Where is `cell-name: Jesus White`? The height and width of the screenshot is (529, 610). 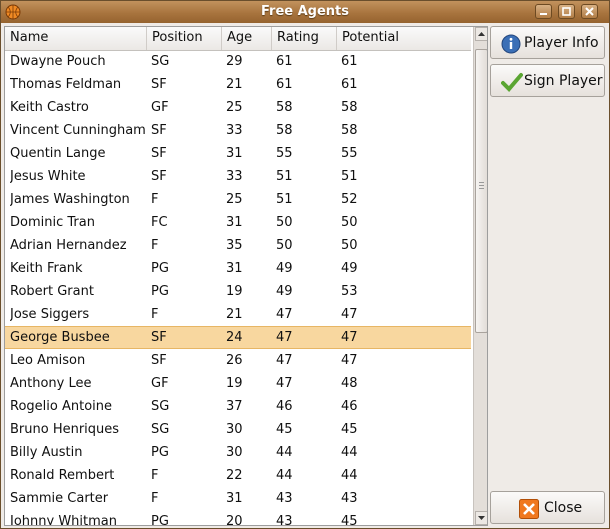
cell-name: Jesus White is located at coordinates (48, 176).